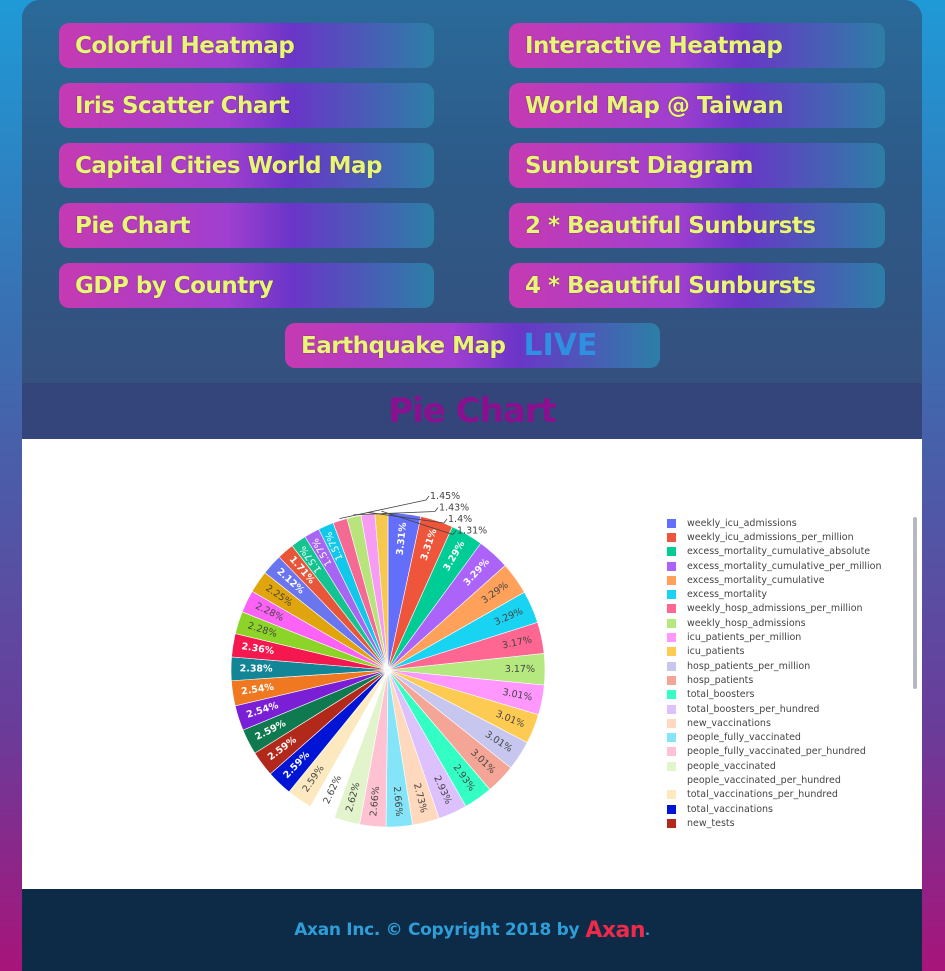  What do you see at coordinates (753, 709) in the screenshot?
I see `legend-label: total_boosters_per_hundred` at bounding box center [753, 709].